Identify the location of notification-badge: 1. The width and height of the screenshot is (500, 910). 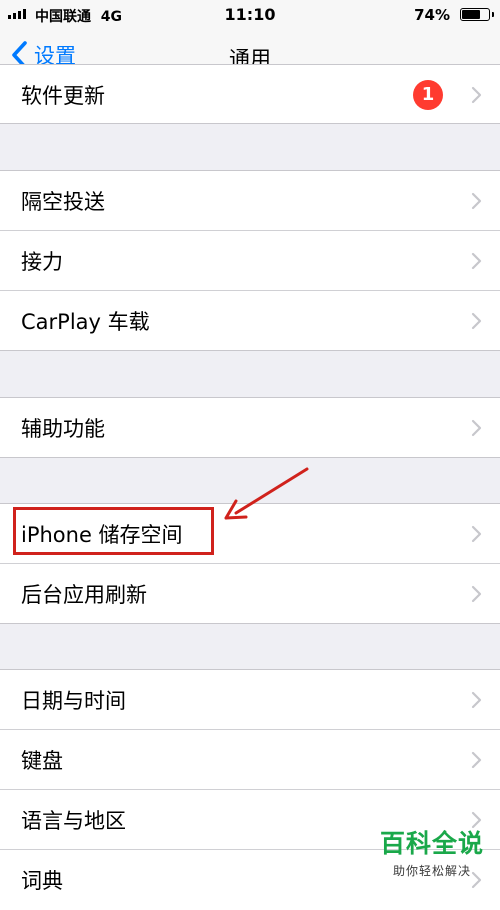
(428, 95).